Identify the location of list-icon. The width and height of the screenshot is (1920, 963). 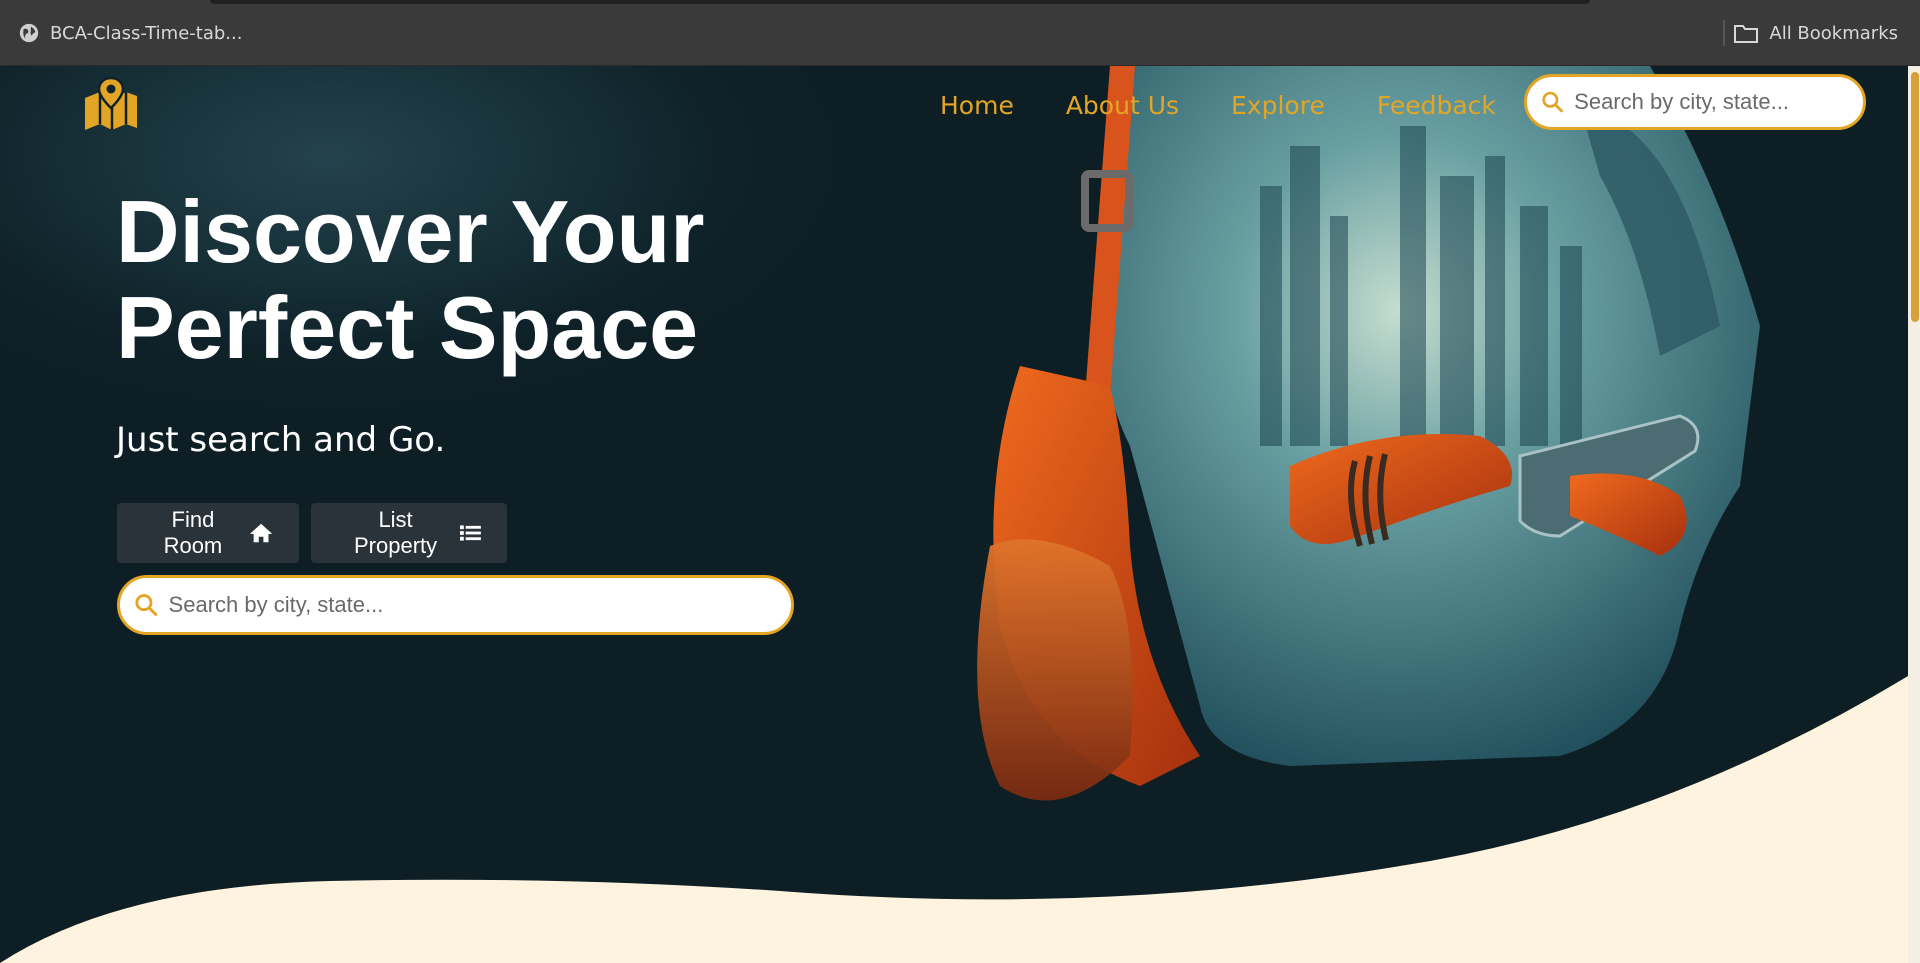
(470, 533).